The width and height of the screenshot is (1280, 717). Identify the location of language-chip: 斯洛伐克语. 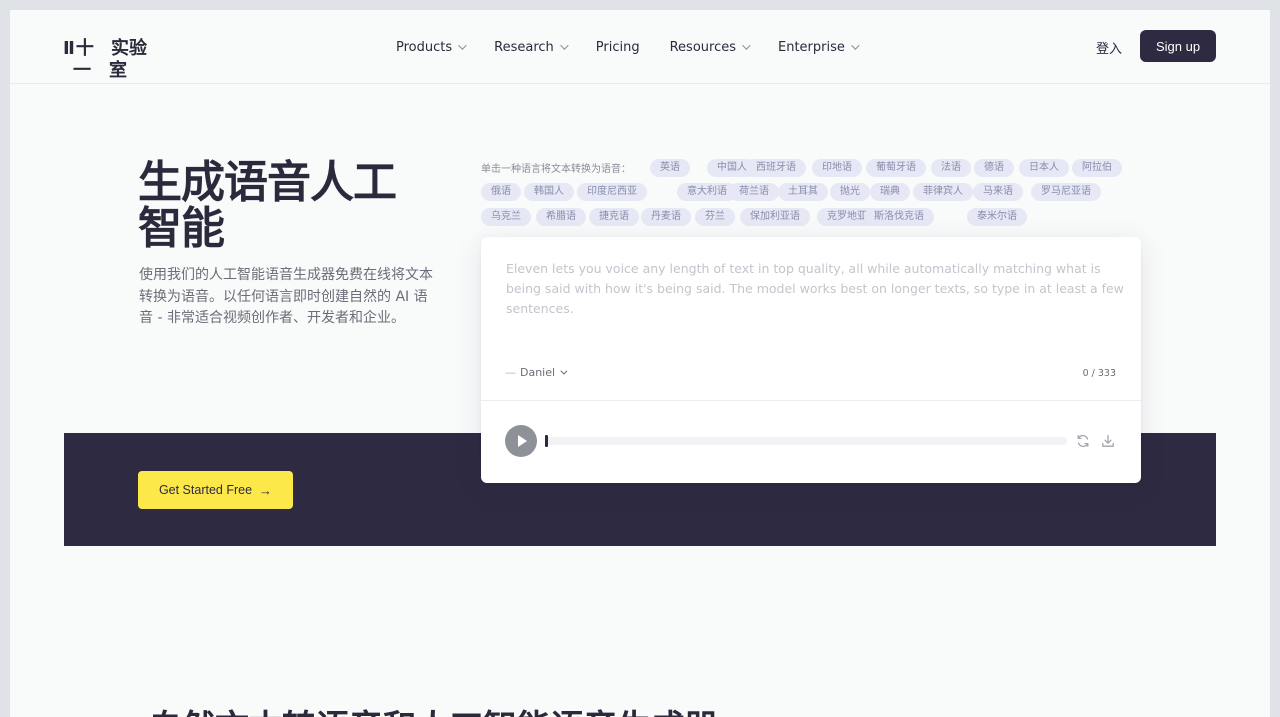
(899, 217).